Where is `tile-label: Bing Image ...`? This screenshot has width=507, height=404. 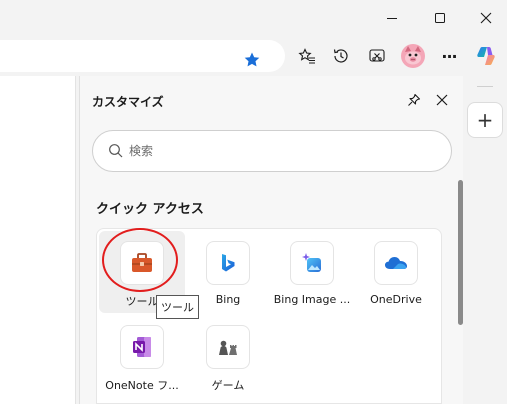
tile-label: Bing Image ... is located at coordinates (312, 299).